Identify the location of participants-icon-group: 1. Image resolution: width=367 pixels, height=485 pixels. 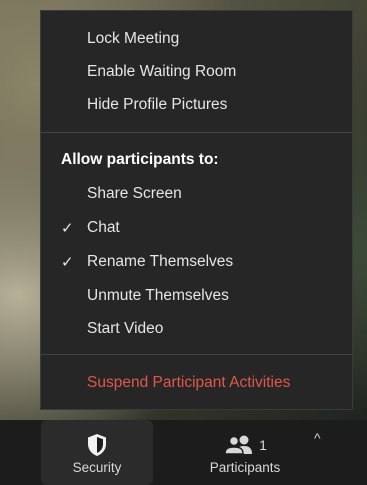
(245, 445).